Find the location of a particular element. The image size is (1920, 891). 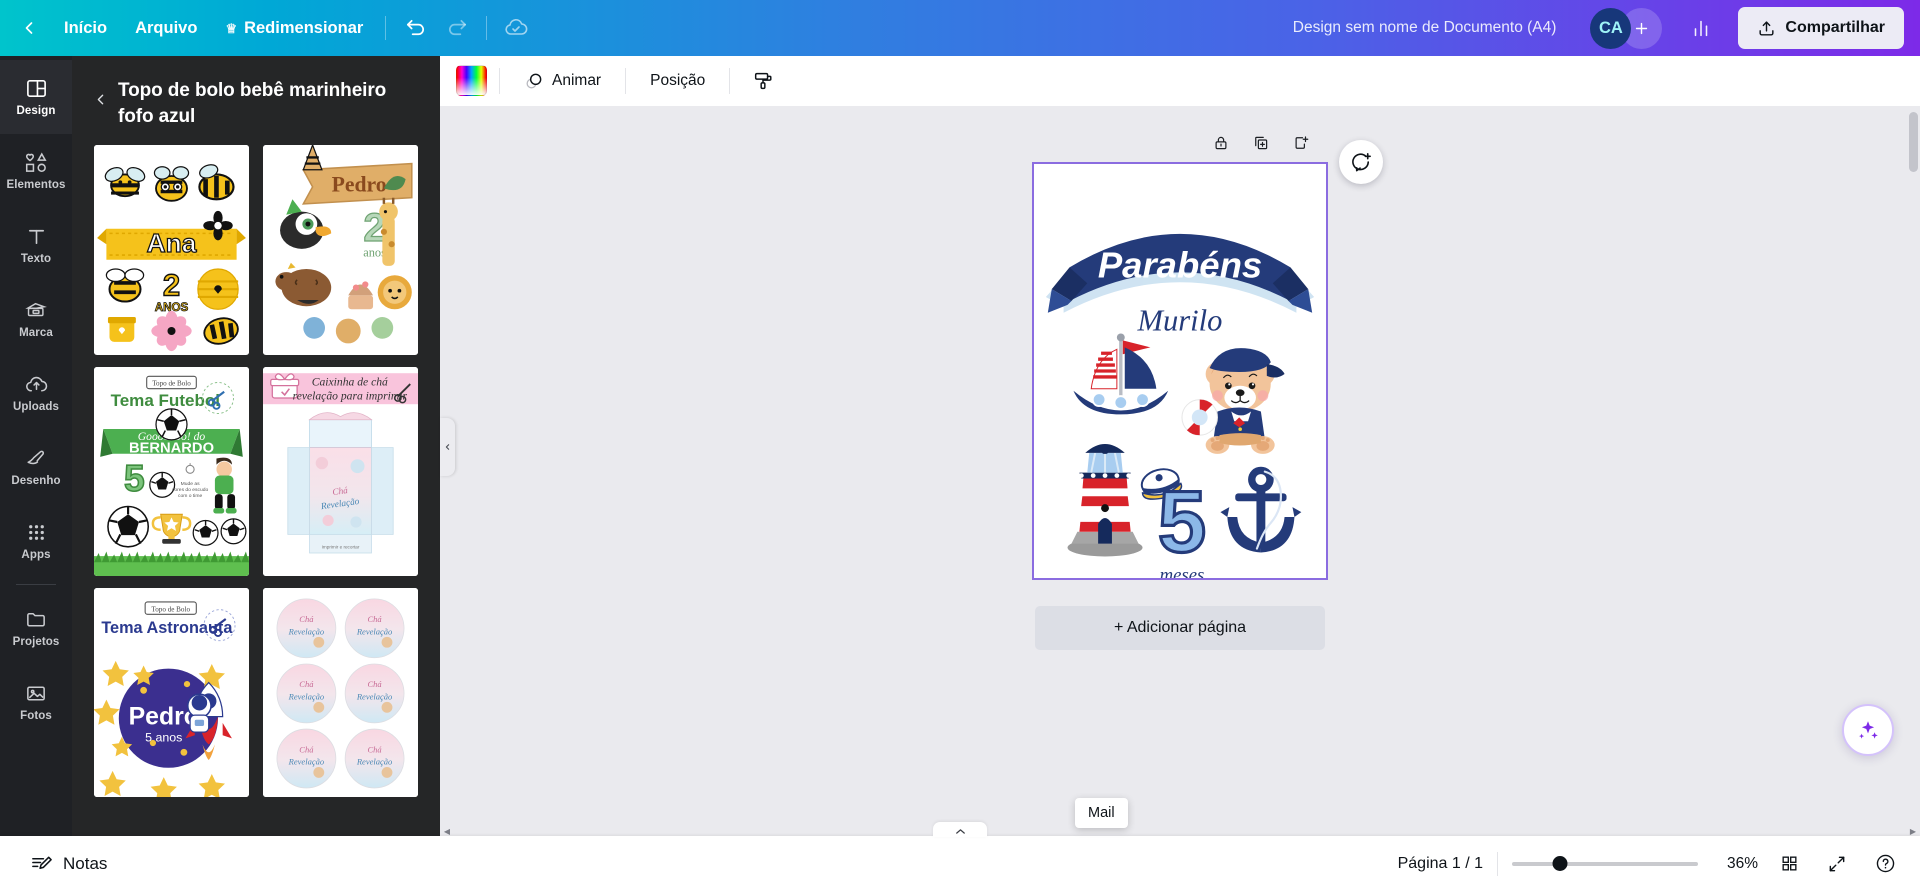

fullscreen-icon is located at coordinates (1837, 863).